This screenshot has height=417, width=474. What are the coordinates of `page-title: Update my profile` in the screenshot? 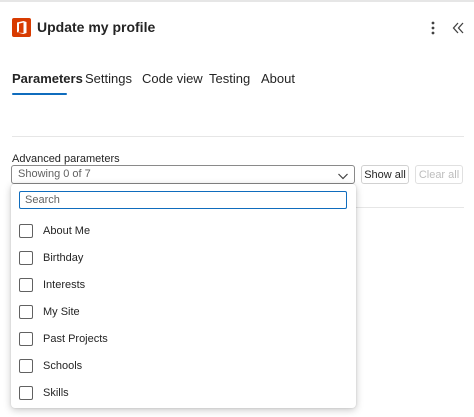 It's located at (96, 27).